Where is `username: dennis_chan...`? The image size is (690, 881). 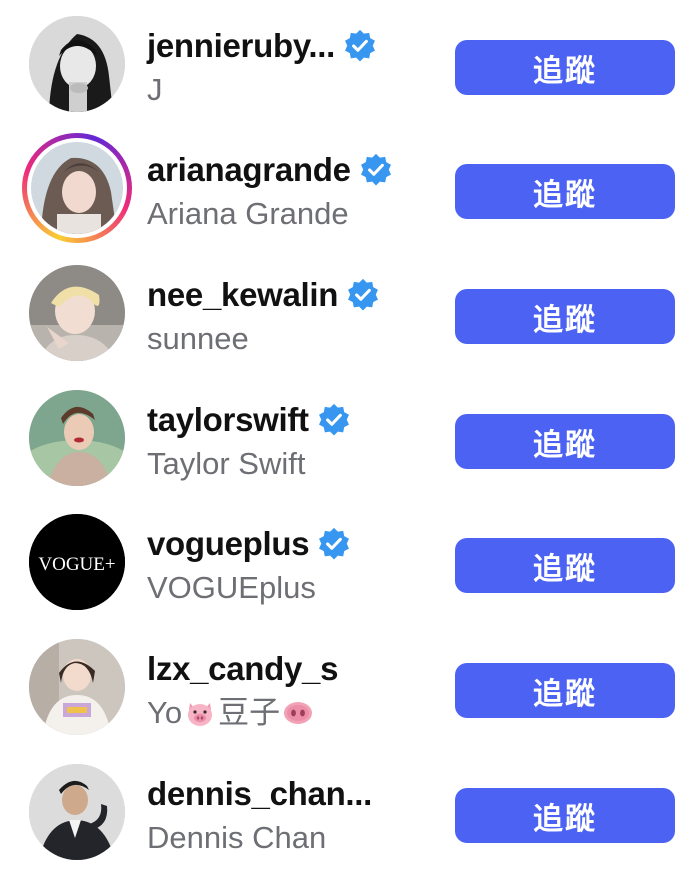 username: dennis_chan... is located at coordinates (259, 794).